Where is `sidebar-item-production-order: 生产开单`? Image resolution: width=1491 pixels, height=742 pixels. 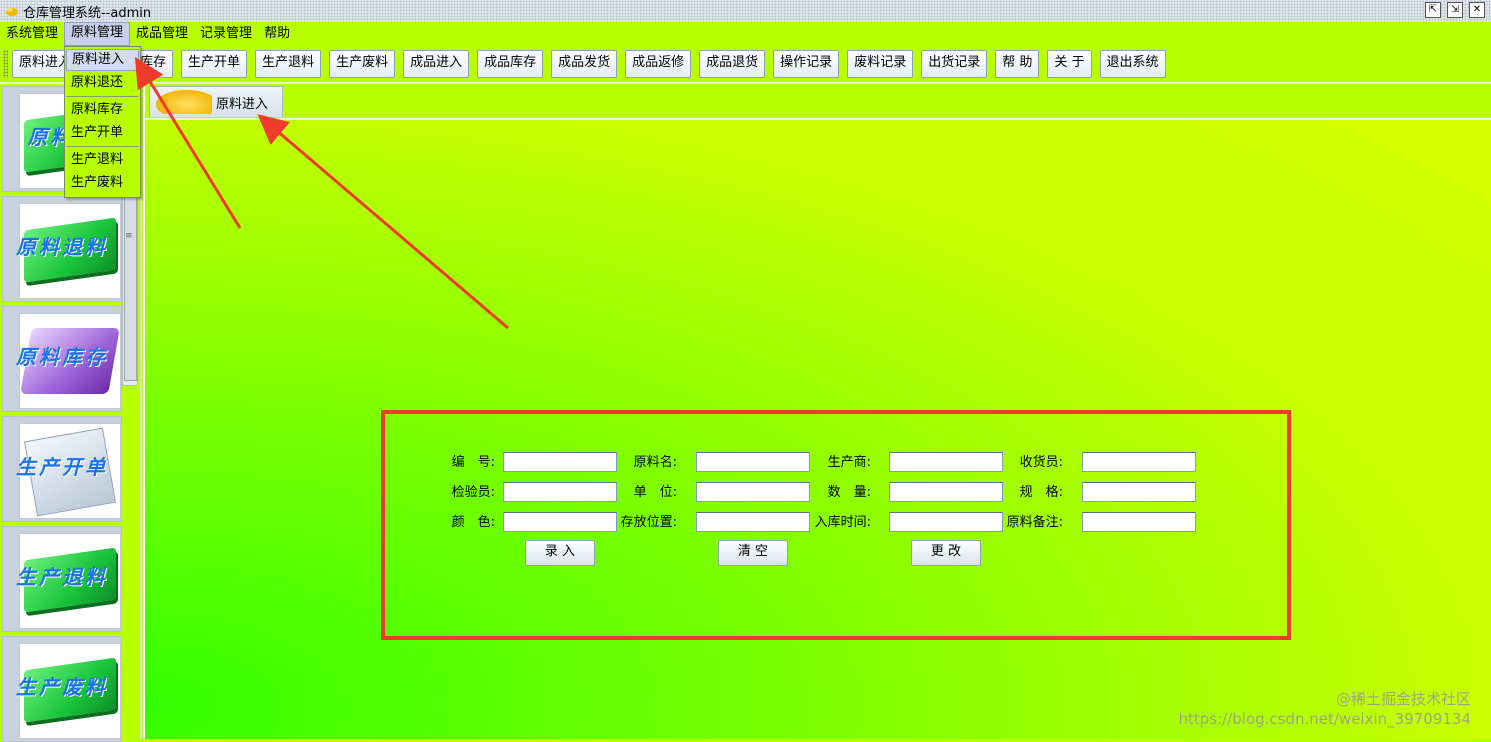
sidebar-item-production-order: 生产开单 is located at coordinates (62, 469).